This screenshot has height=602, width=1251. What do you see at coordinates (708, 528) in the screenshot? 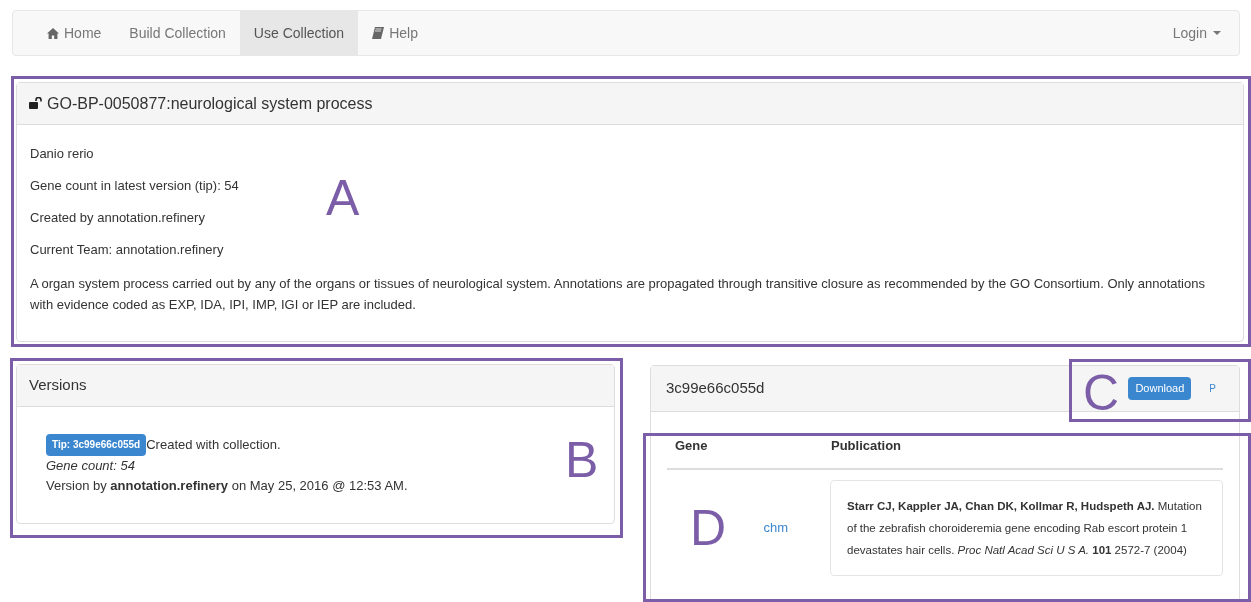
I see `annotation-letter: D` at bounding box center [708, 528].